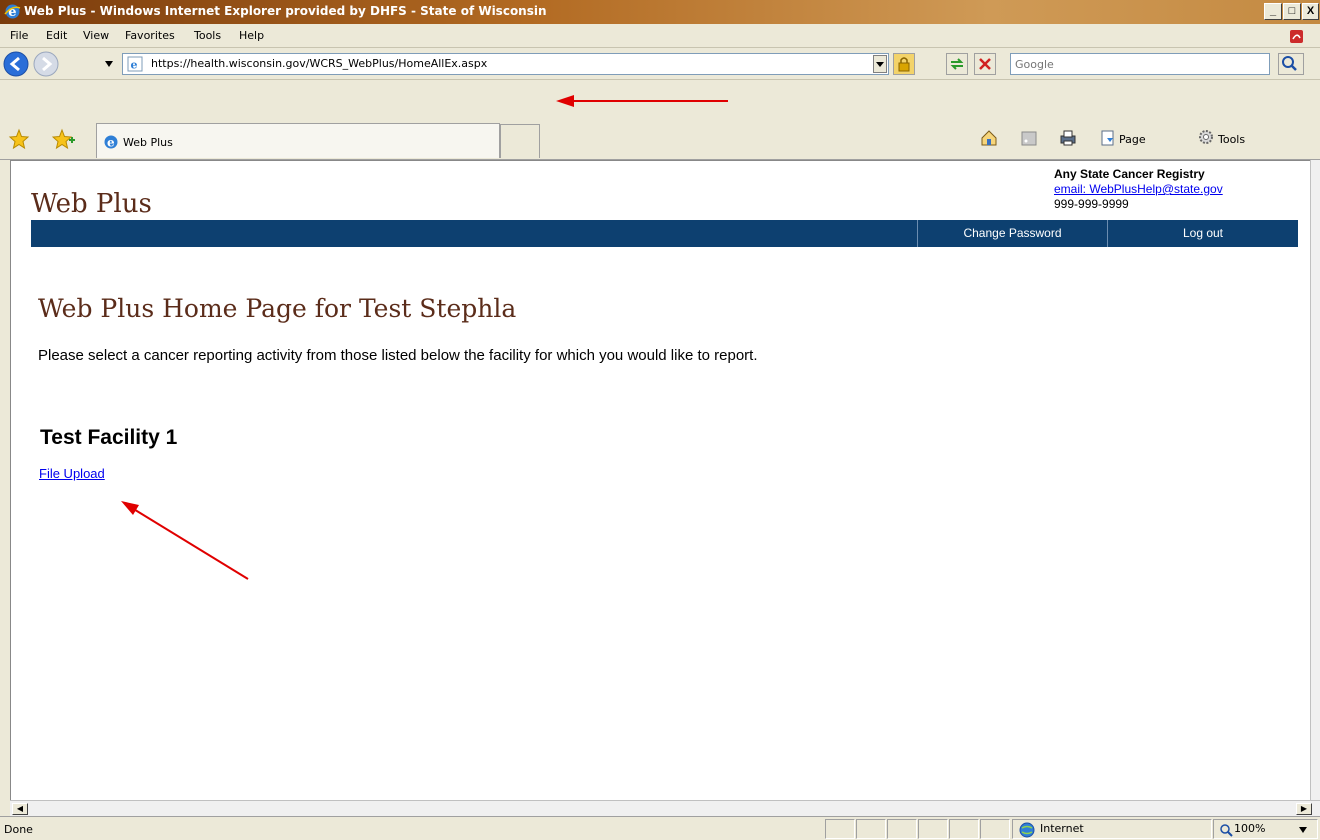 The width and height of the screenshot is (1320, 840). Describe the element at coordinates (1029, 138) in the screenshot. I see `feeds-icon` at that location.